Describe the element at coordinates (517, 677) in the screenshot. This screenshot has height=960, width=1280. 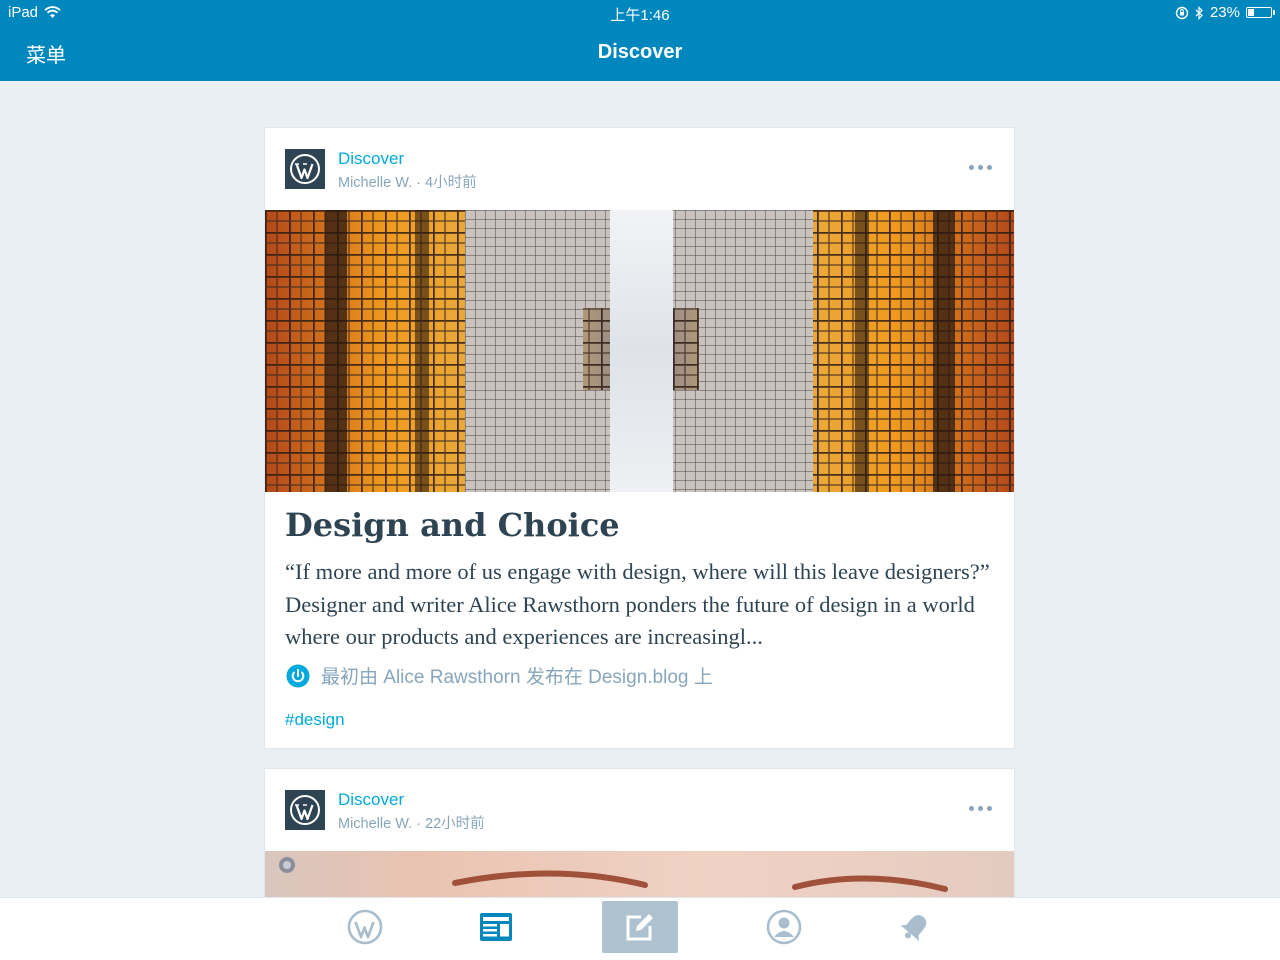
I see `source-text: 最初由 Alice Rawsthorn 发布在 Design.blog 上` at that location.